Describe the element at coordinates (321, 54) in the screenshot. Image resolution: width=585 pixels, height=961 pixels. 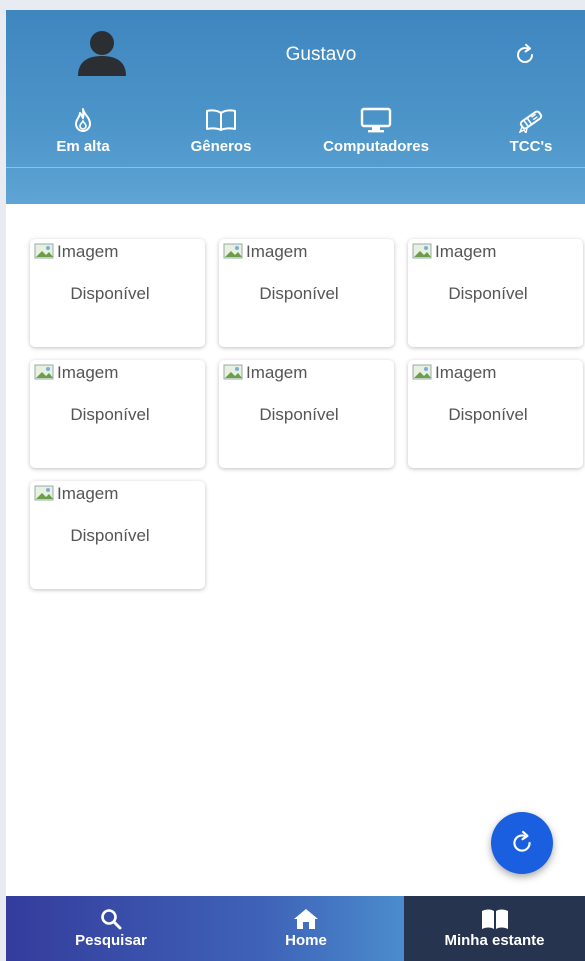
I see `username: Gustavo` at that location.